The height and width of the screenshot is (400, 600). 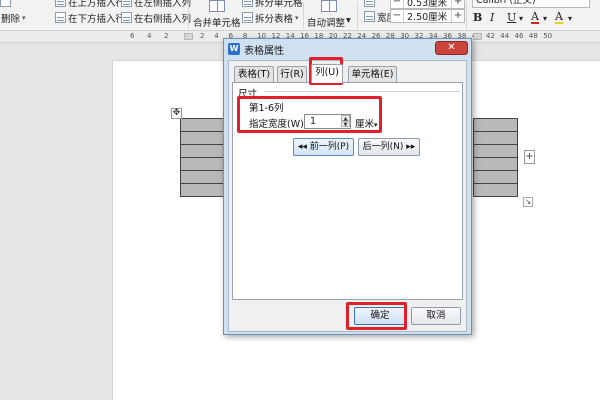 What do you see at coordinates (328, 6) in the screenshot?
I see `auto-fit-icon` at bounding box center [328, 6].